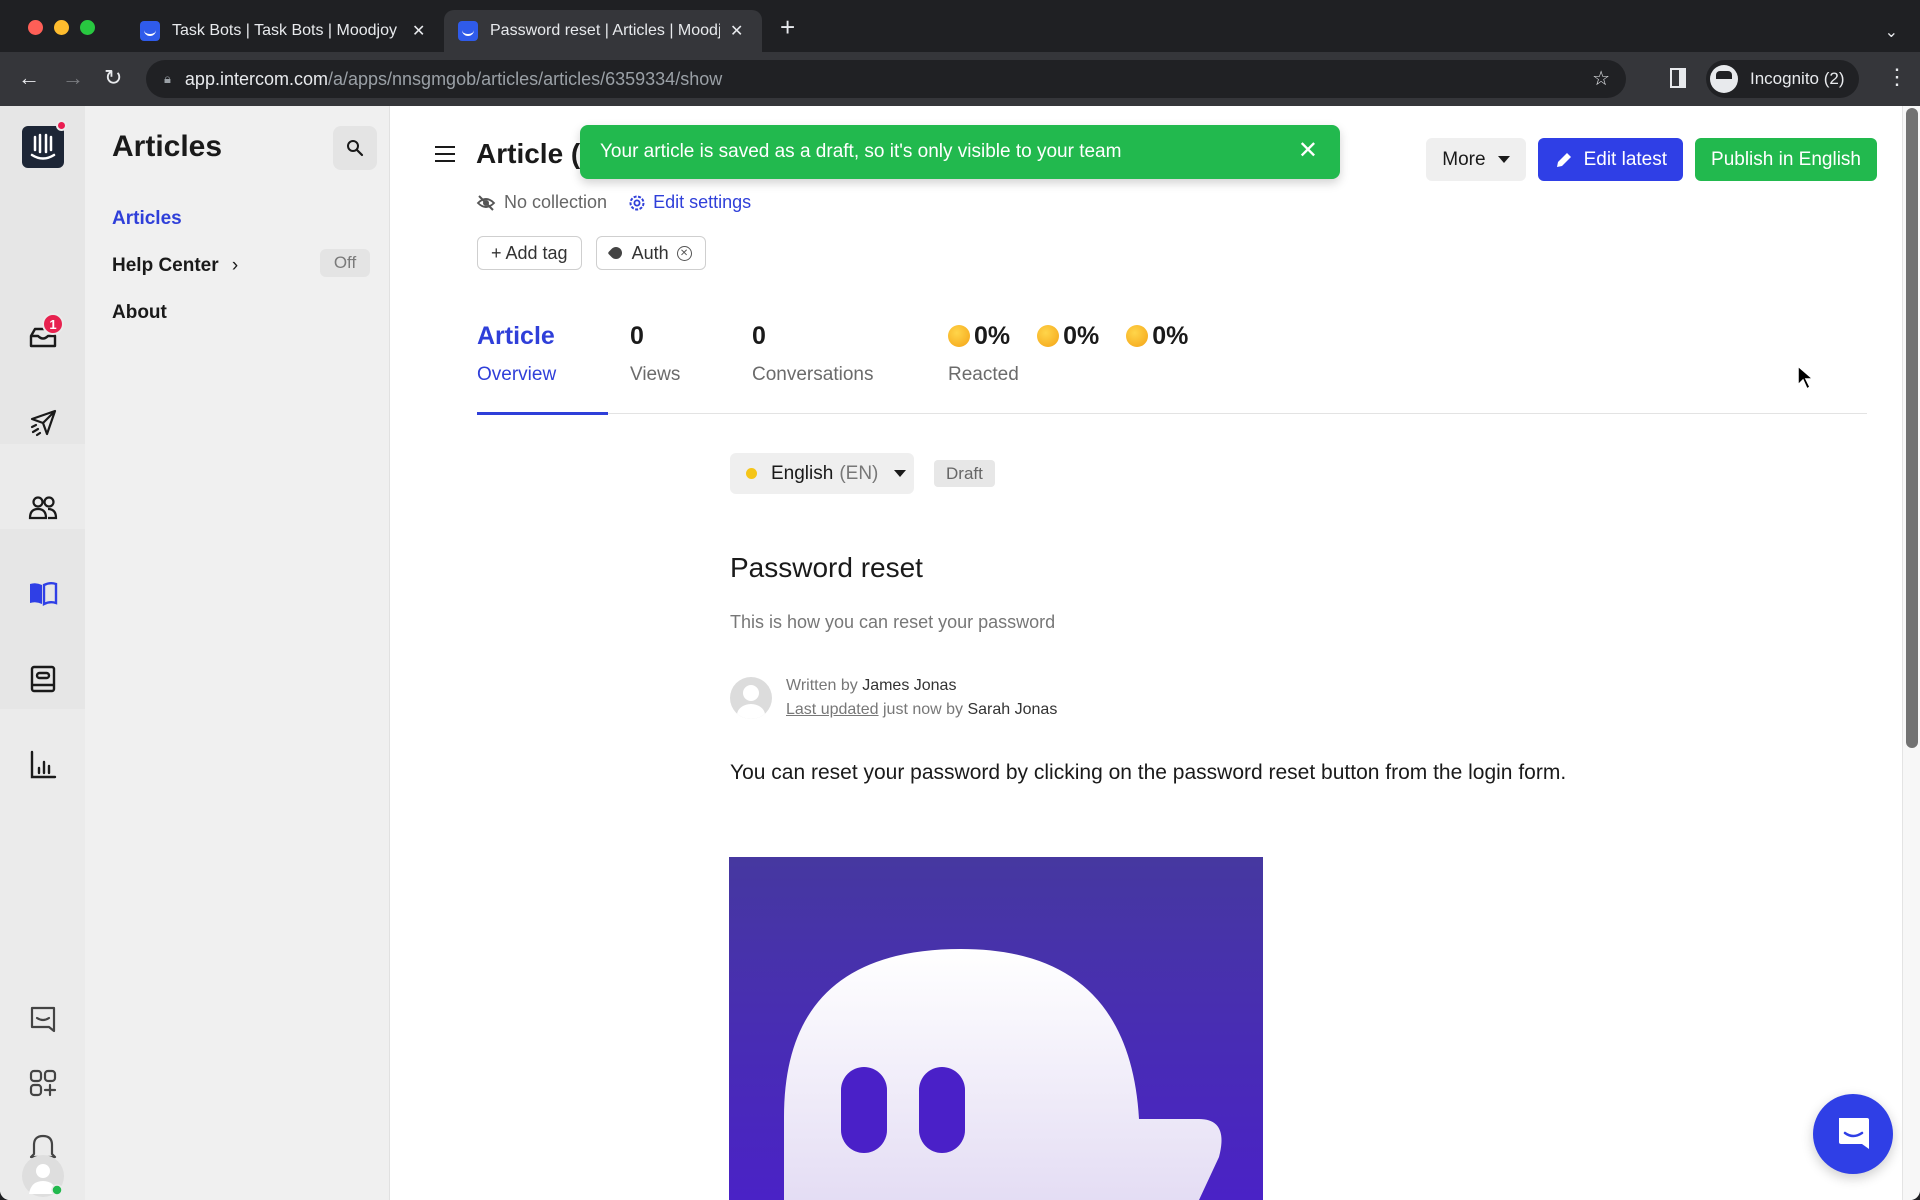 This screenshot has height=1200, width=1920. Describe the element at coordinates (832, 709) in the screenshot. I see `last-updated-link: Last updated` at that location.